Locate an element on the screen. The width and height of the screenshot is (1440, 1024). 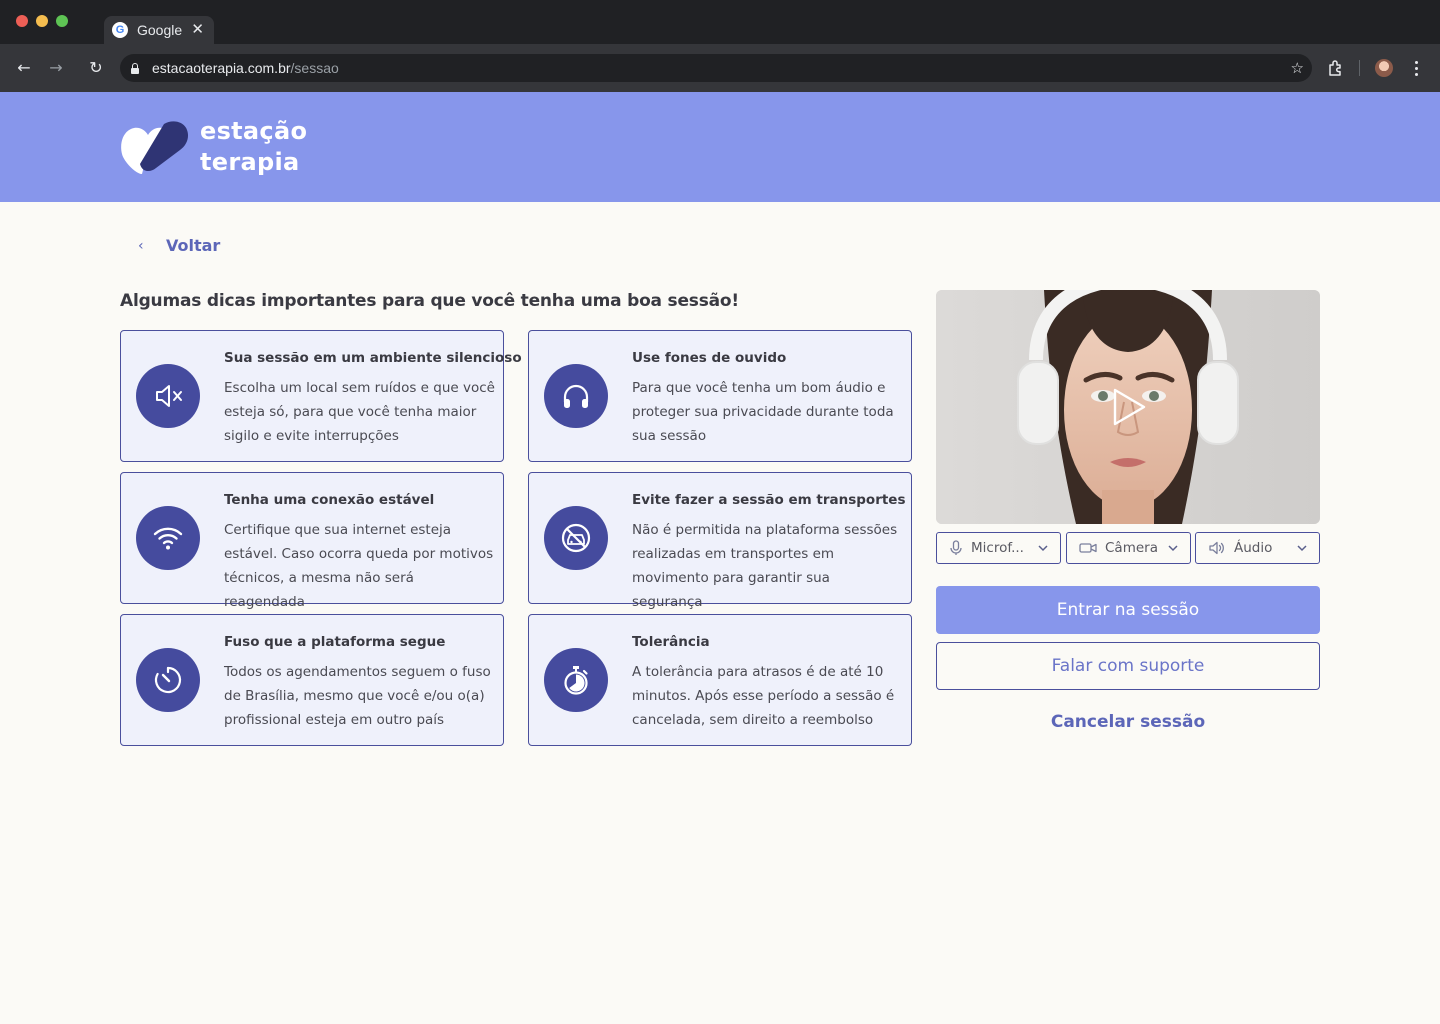
site-header: estação terapia is located at coordinates (720, 147).